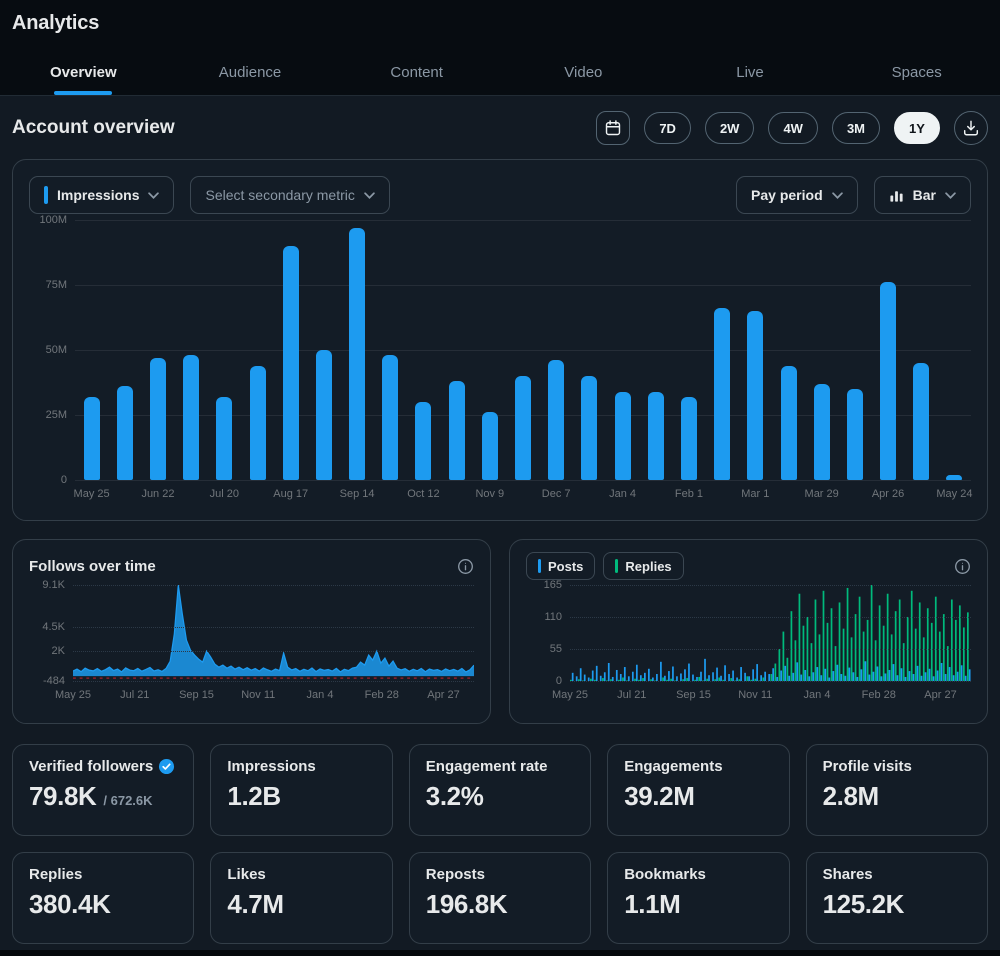  I want to click on metric-card-profile-visits: Profile visits 2.8M, so click(896, 790).